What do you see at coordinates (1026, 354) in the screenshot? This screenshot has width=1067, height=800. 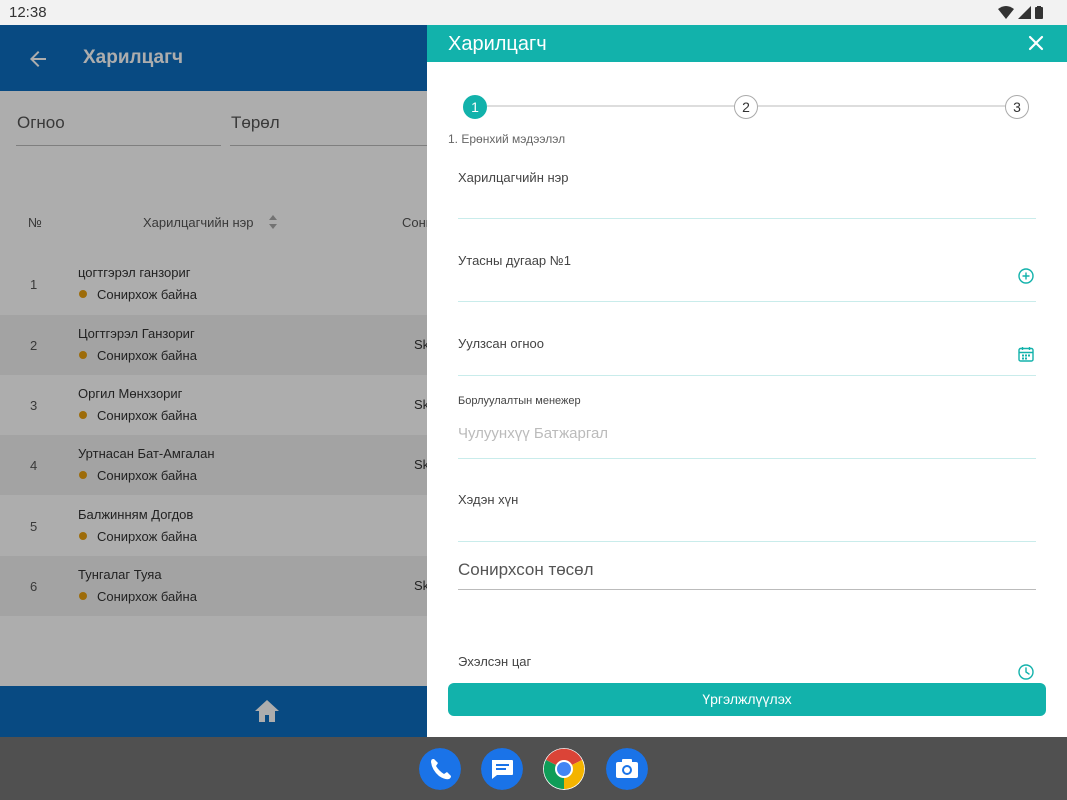 I see `calendar-icon` at bounding box center [1026, 354].